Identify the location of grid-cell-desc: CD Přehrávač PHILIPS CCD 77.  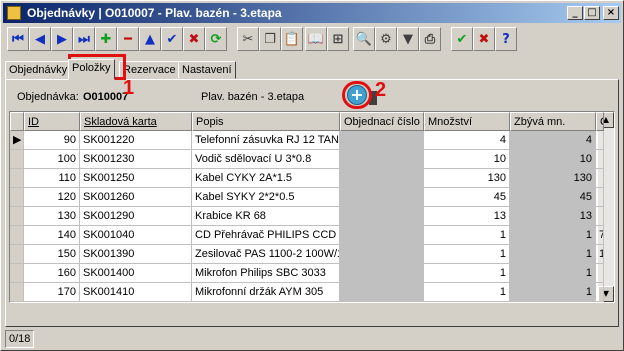
(266, 235).